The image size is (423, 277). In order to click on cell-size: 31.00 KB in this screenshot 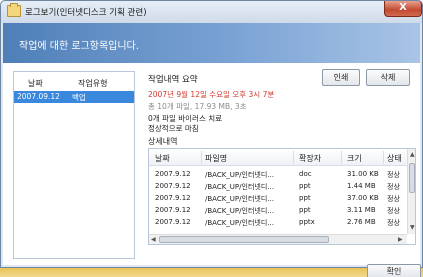, I will do `click(363, 174)`.